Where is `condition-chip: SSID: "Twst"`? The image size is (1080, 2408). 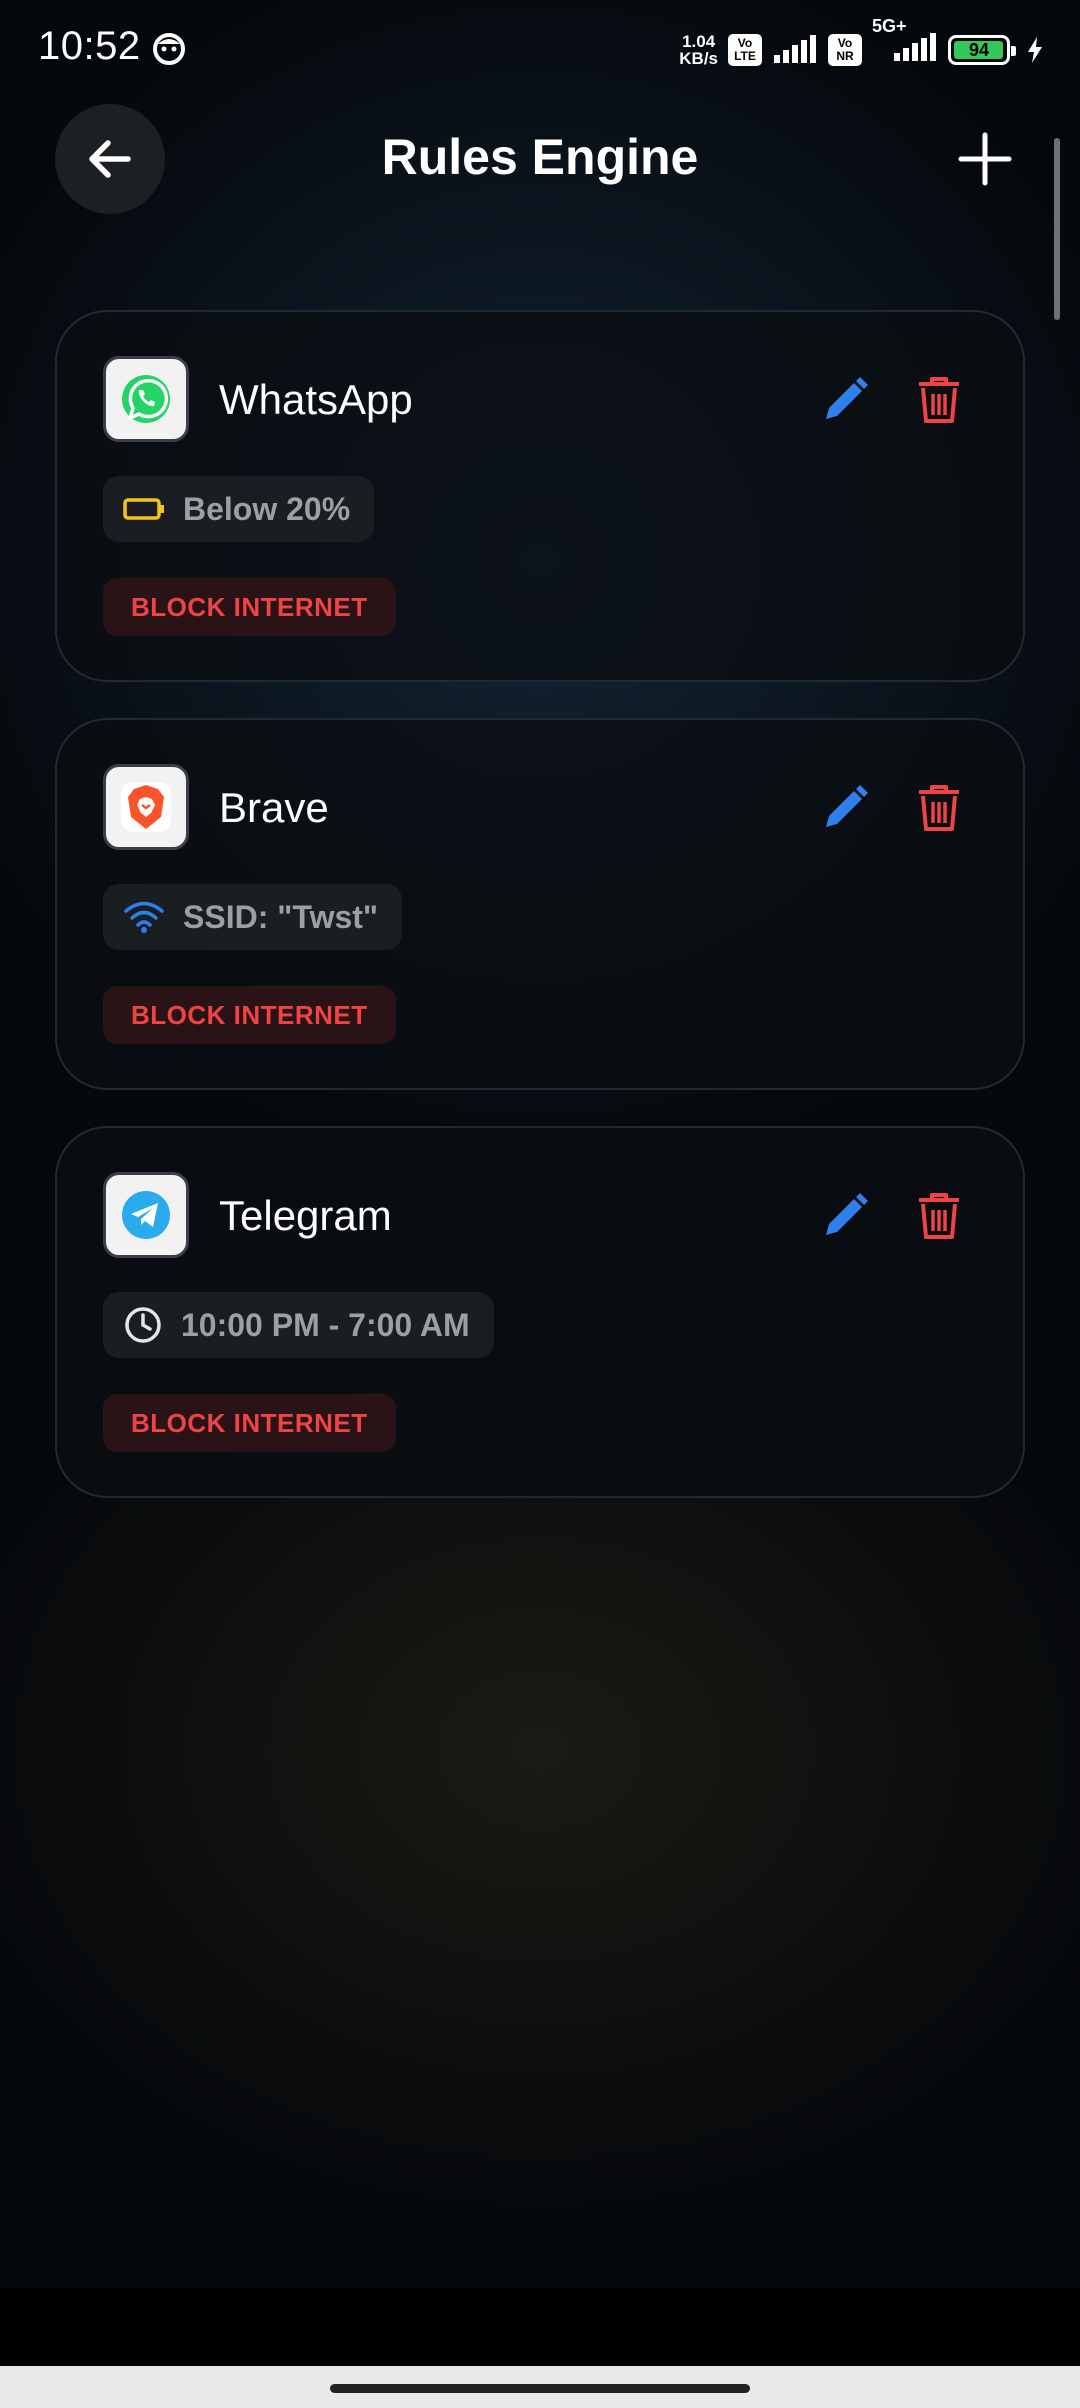
condition-chip: SSID: "Twst" is located at coordinates (253, 917).